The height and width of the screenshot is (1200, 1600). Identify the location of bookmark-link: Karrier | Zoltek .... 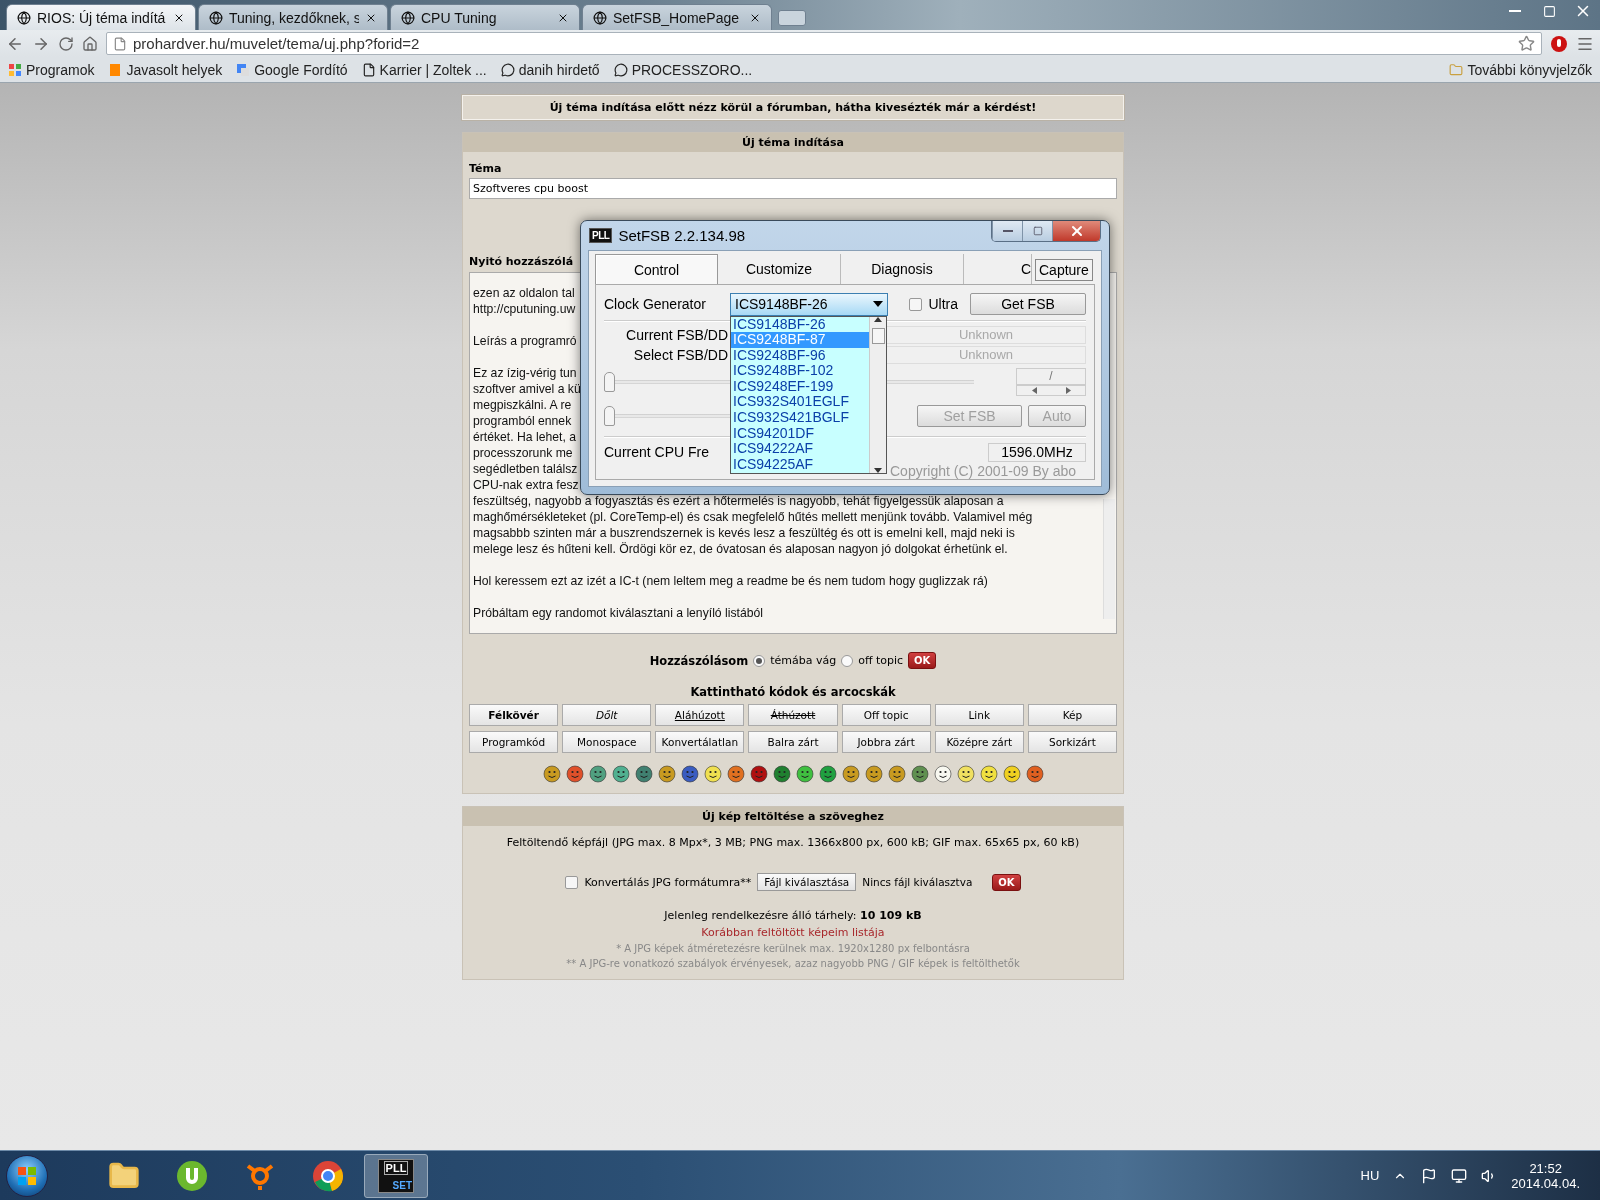
(424, 69).